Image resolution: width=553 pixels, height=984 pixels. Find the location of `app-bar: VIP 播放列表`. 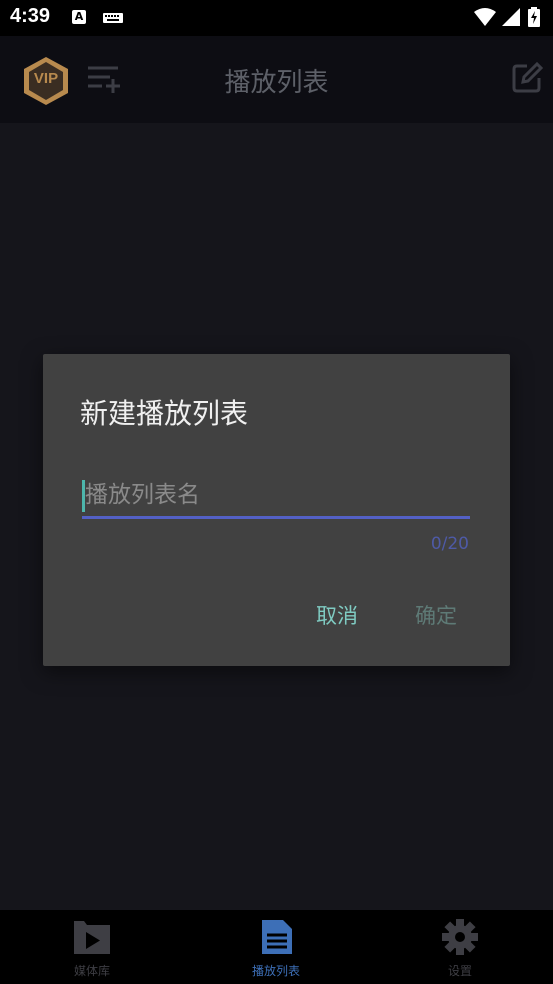

app-bar: VIP 播放列表 is located at coordinates (276, 79).